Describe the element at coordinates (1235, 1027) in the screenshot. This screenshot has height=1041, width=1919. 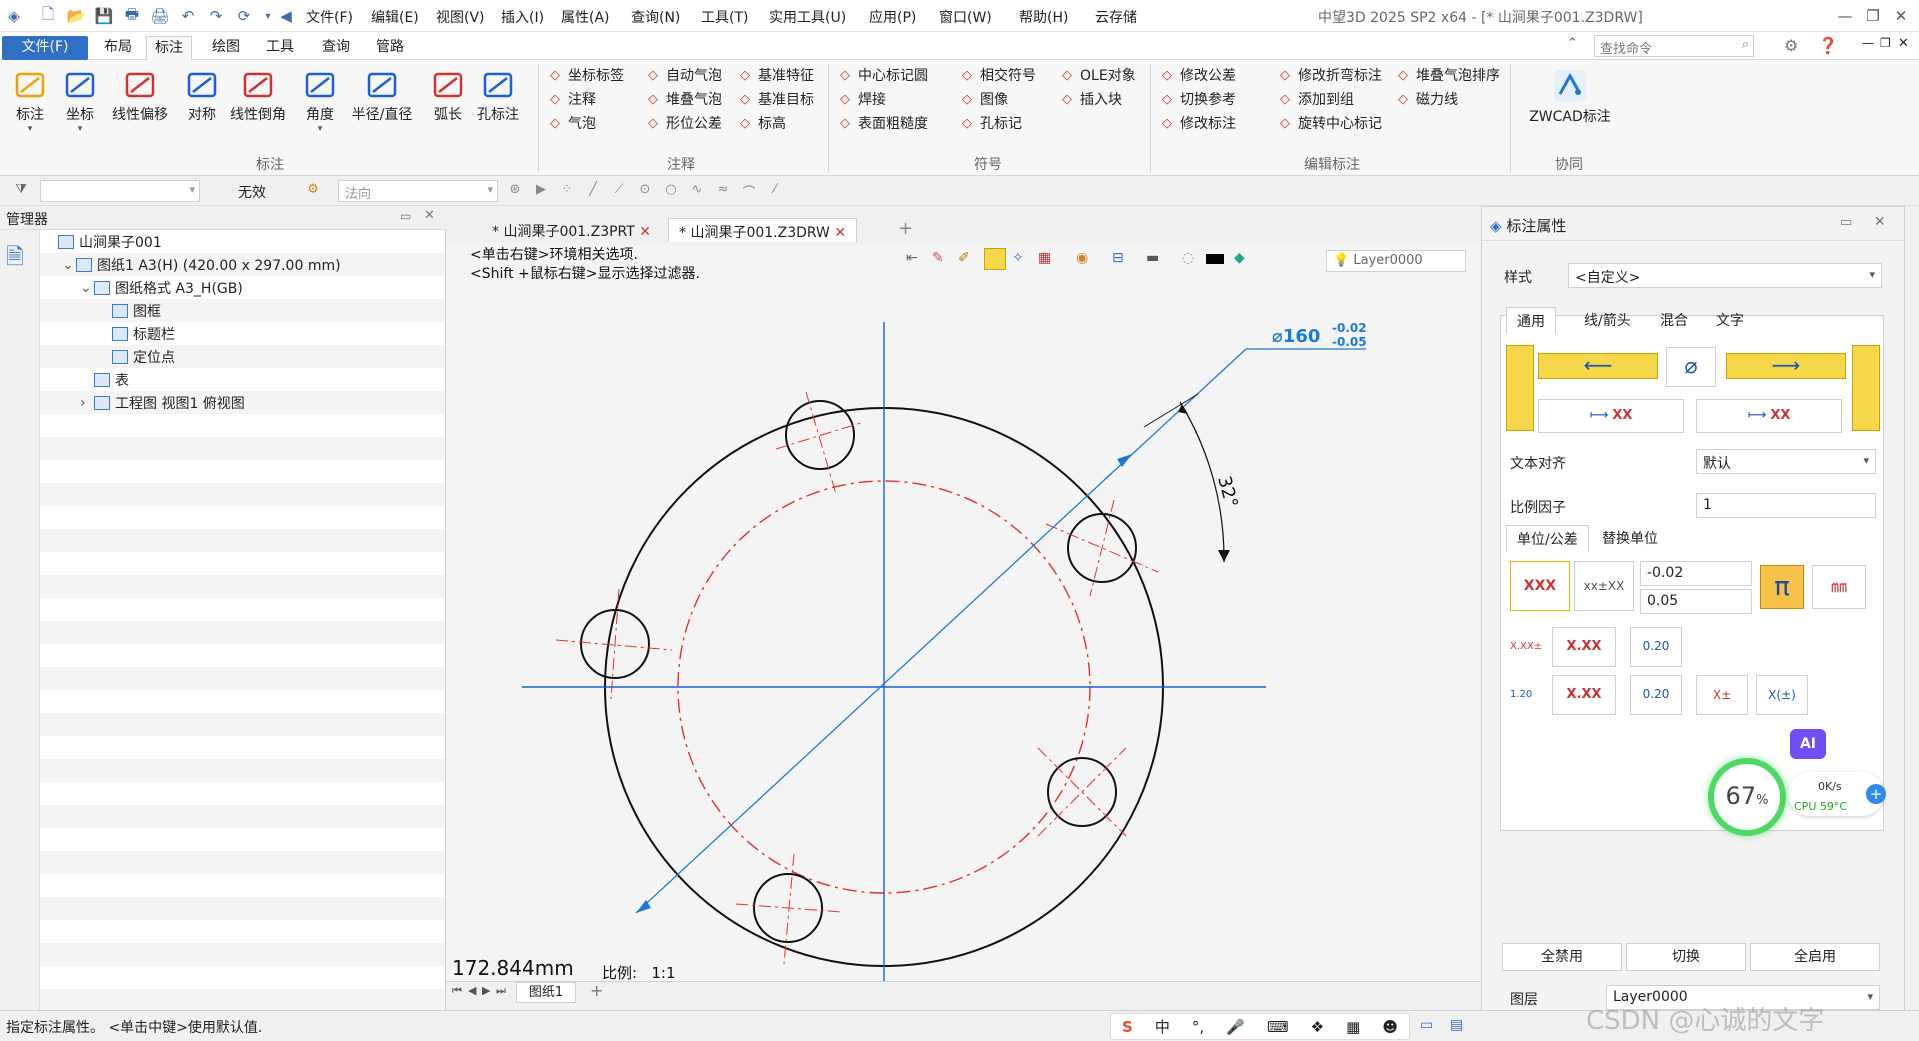
I see `microphone-icon: 🎤` at that location.